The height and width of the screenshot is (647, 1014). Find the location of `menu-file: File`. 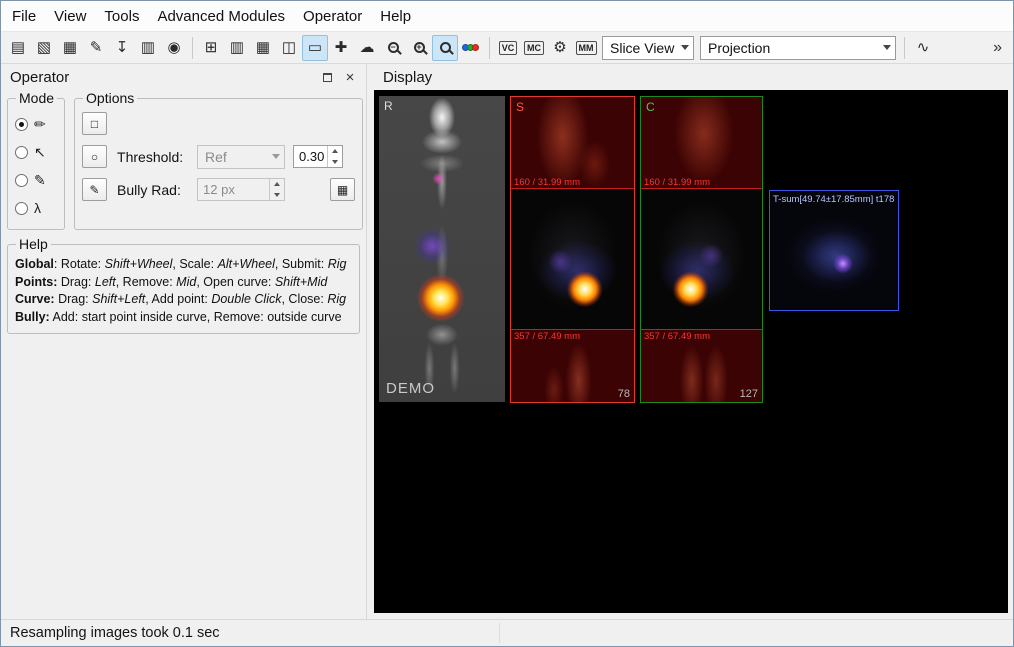

menu-file: File is located at coordinates (24, 16).